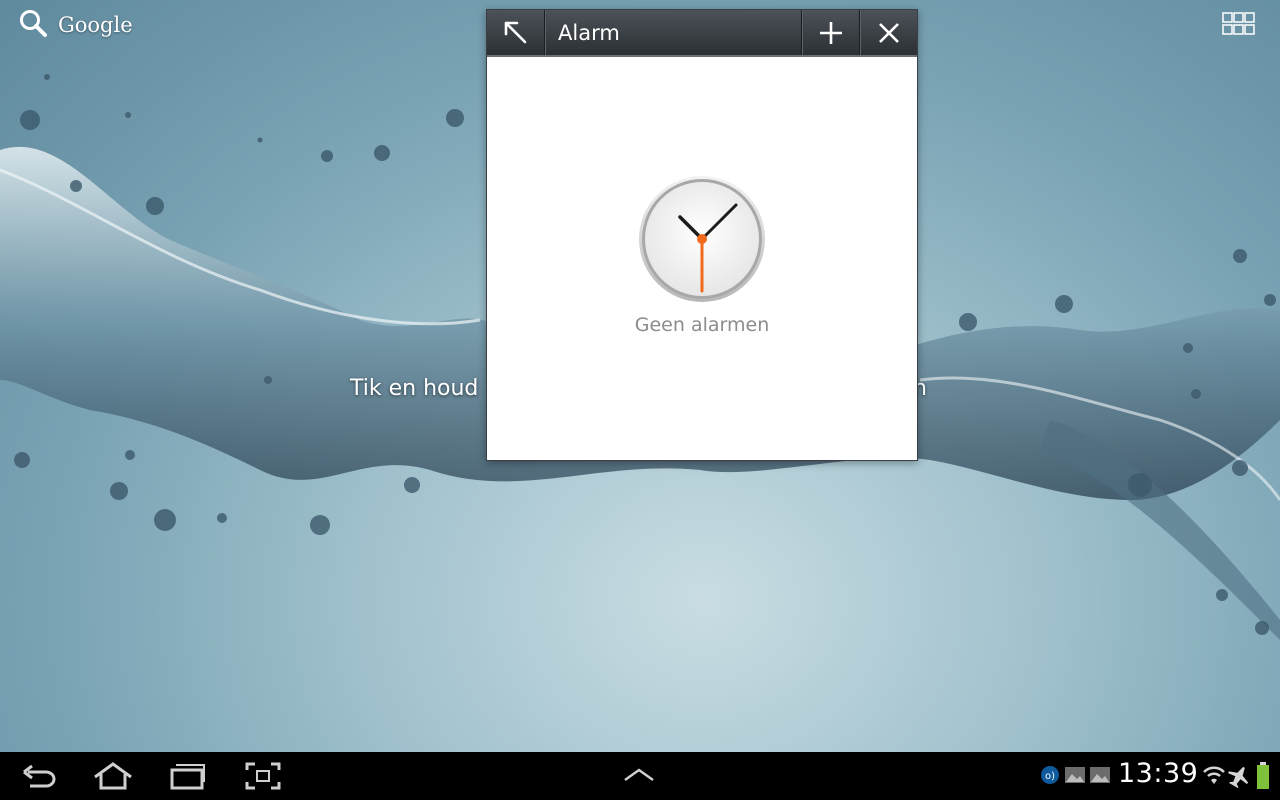 Image resolution: width=1280 pixels, height=800 pixels. Describe the element at coordinates (702, 239) in the screenshot. I see `clock-icon` at that location.